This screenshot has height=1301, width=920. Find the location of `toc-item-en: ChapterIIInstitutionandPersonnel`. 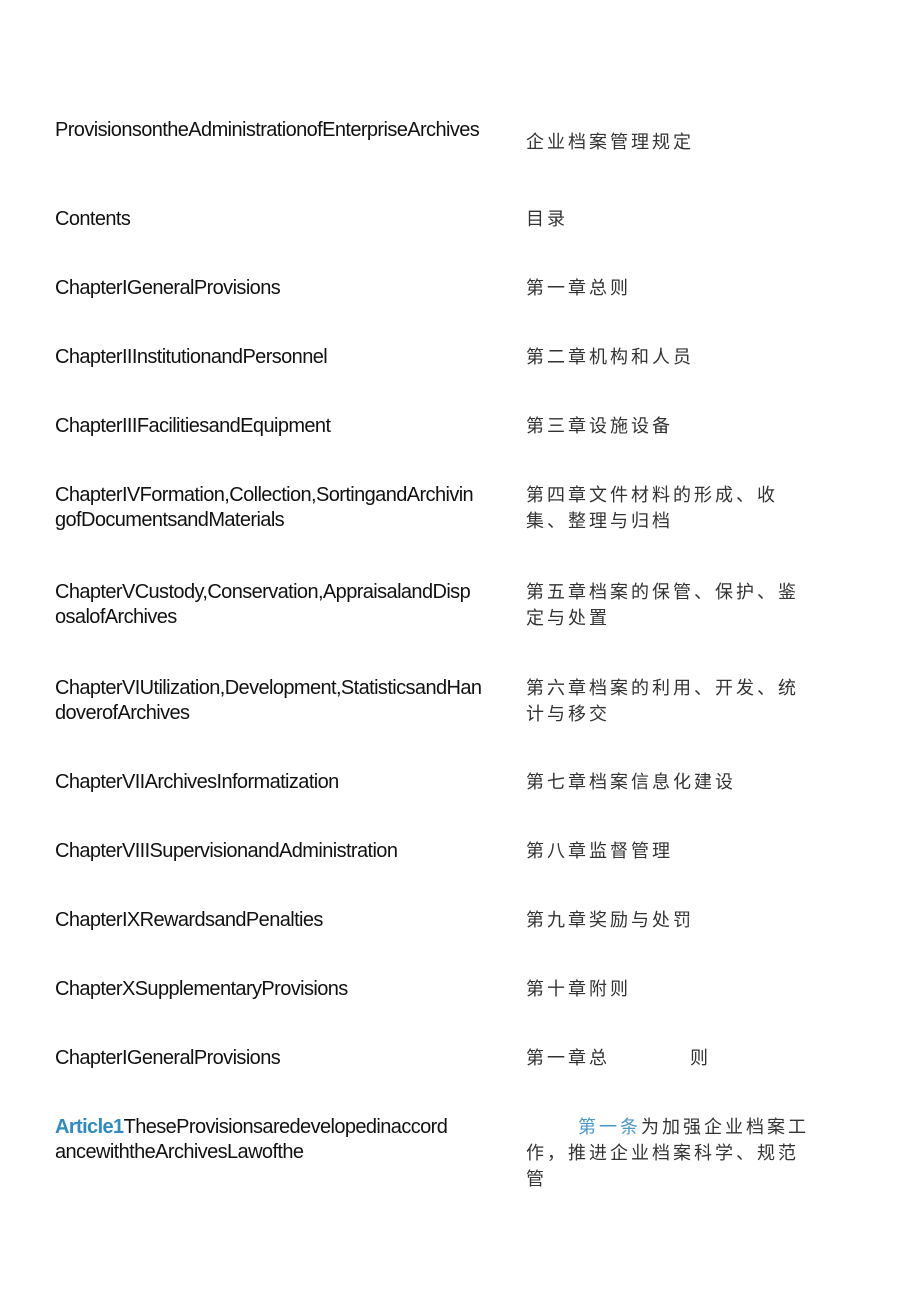

toc-item-en: ChapterIIInstitutionandPersonnel is located at coordinates (191, 357).